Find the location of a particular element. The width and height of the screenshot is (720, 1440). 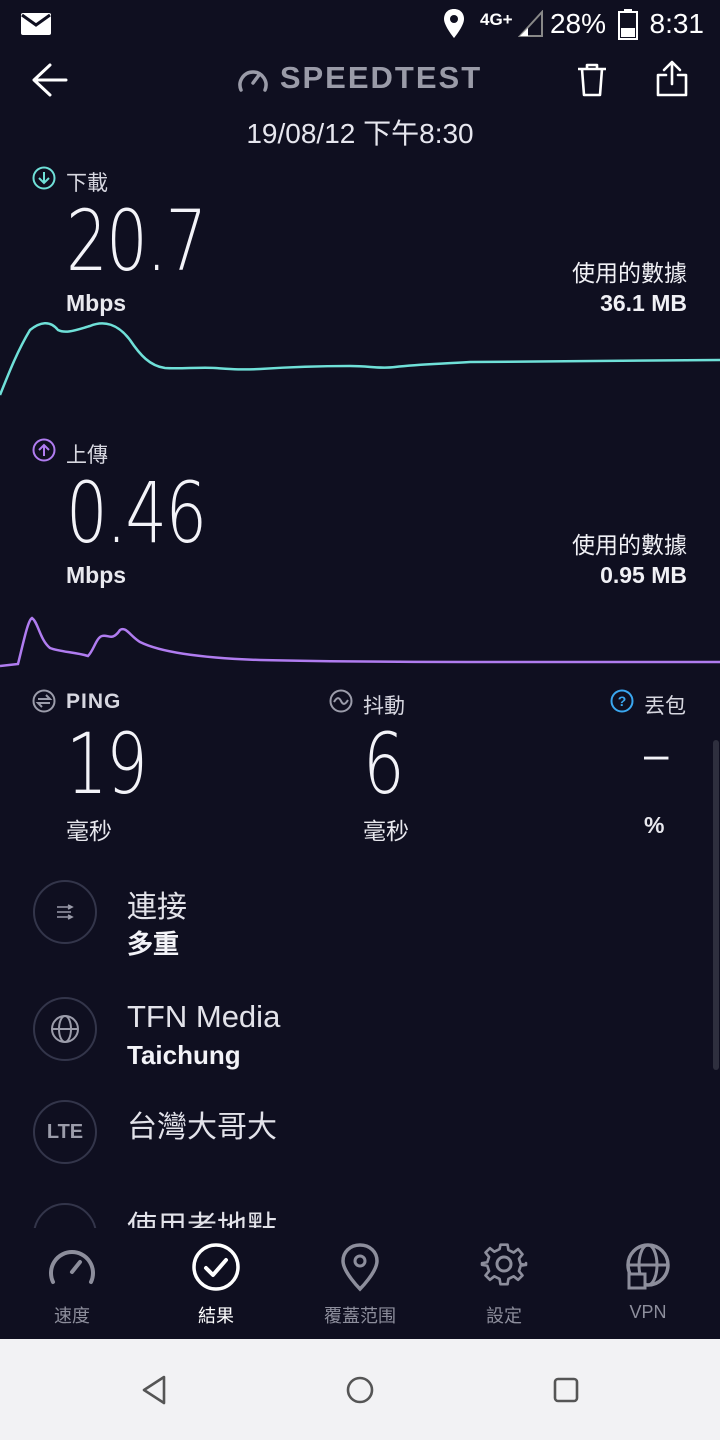

upload-data-value: 0.95 MB is located at coordinates (643, 575).